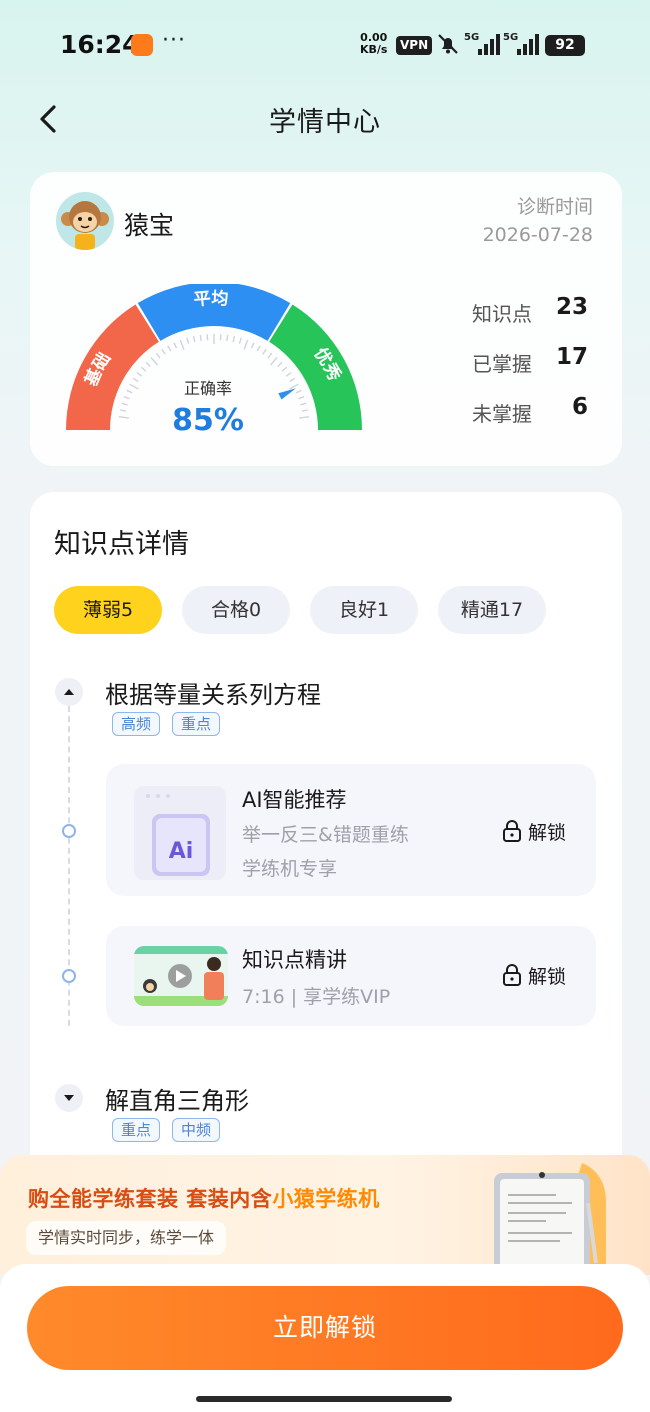  Describe the element at coordinates (294, 960) in the screenshot. I see `resource-title: 知识点精讲` at that location.